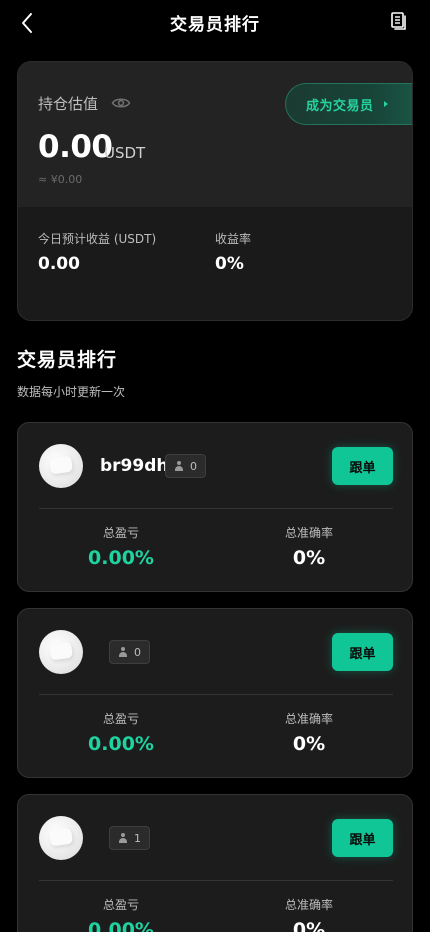 The image size is (430, 932). What do you see at coordinates (59, 264) in the screenshot?
I see `today-profit-value: 0.00` at bounding box center [59, 264].